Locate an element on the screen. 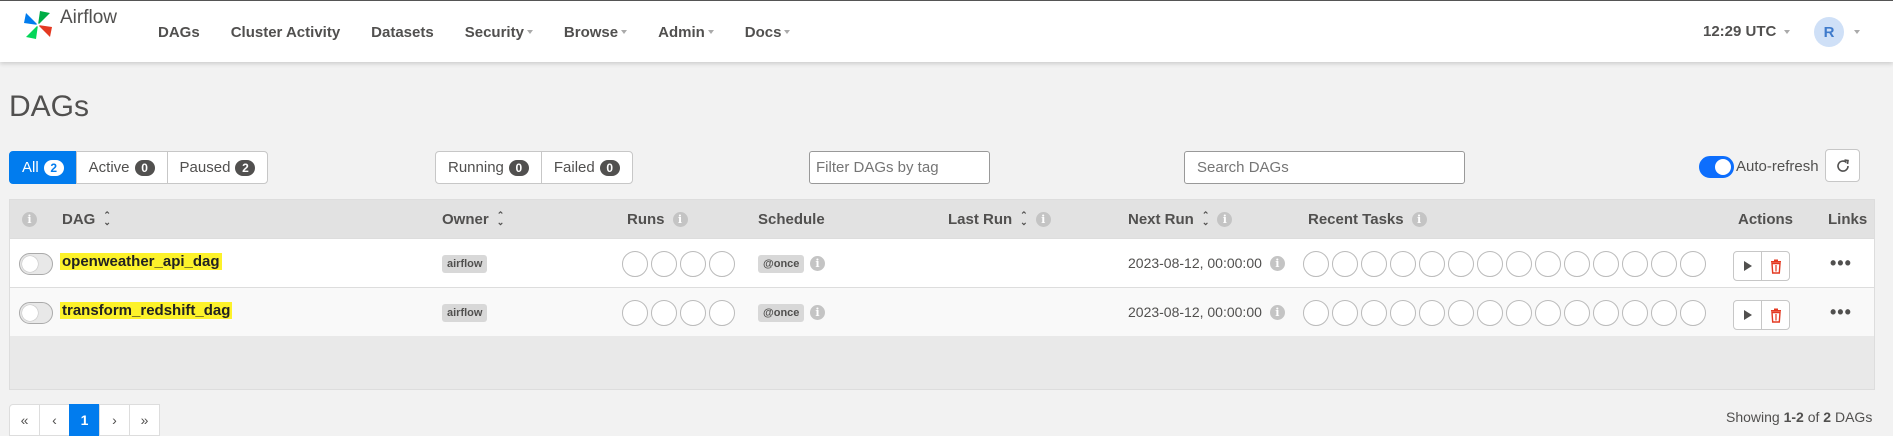 The image size is (1893, 436). nav-dags: DAGs is located at coordinates (179, 32).